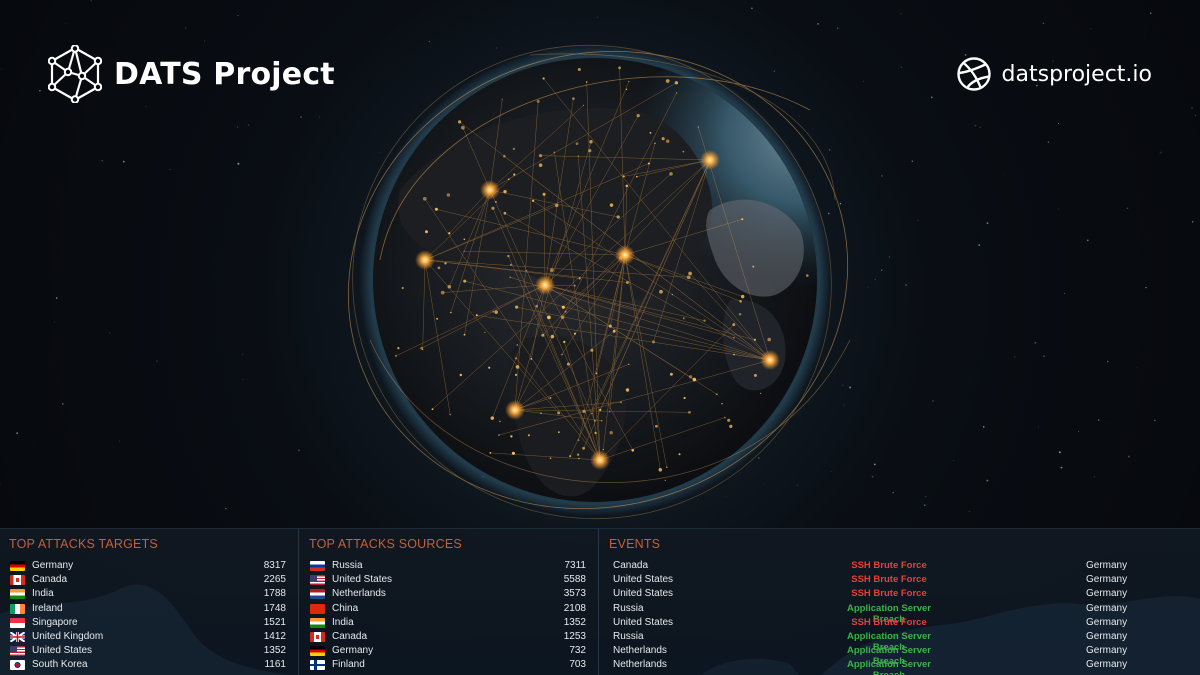 Image resolution: width=1200 pixels, height=675 pixels. What do you see at coordinates (631, 565) in the screenshot?
I see `event-source: Canada` at bounding box center [631, 565].